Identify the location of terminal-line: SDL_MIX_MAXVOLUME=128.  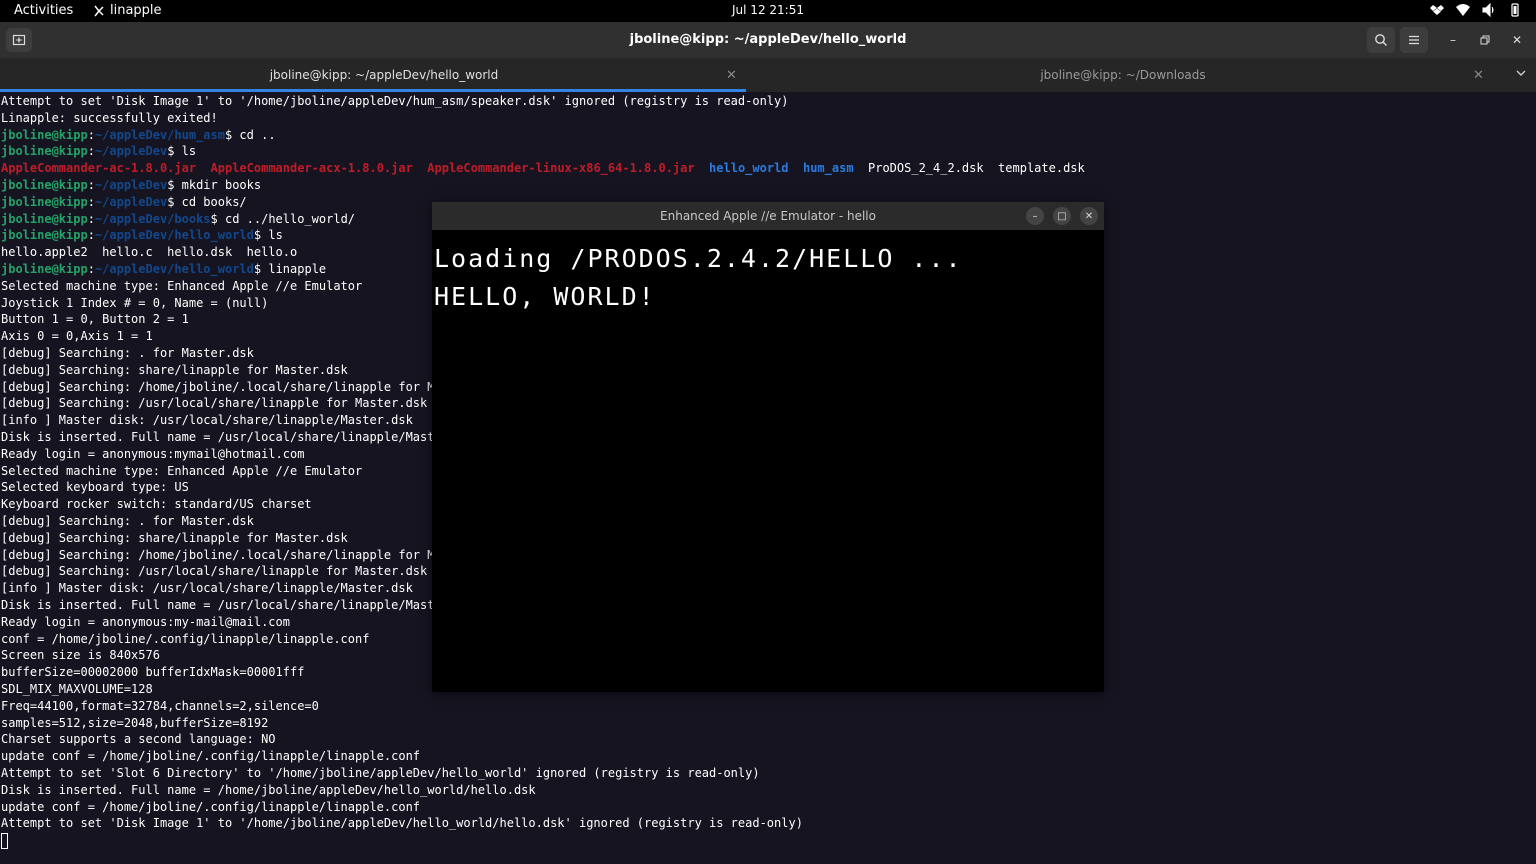
(77, 689).